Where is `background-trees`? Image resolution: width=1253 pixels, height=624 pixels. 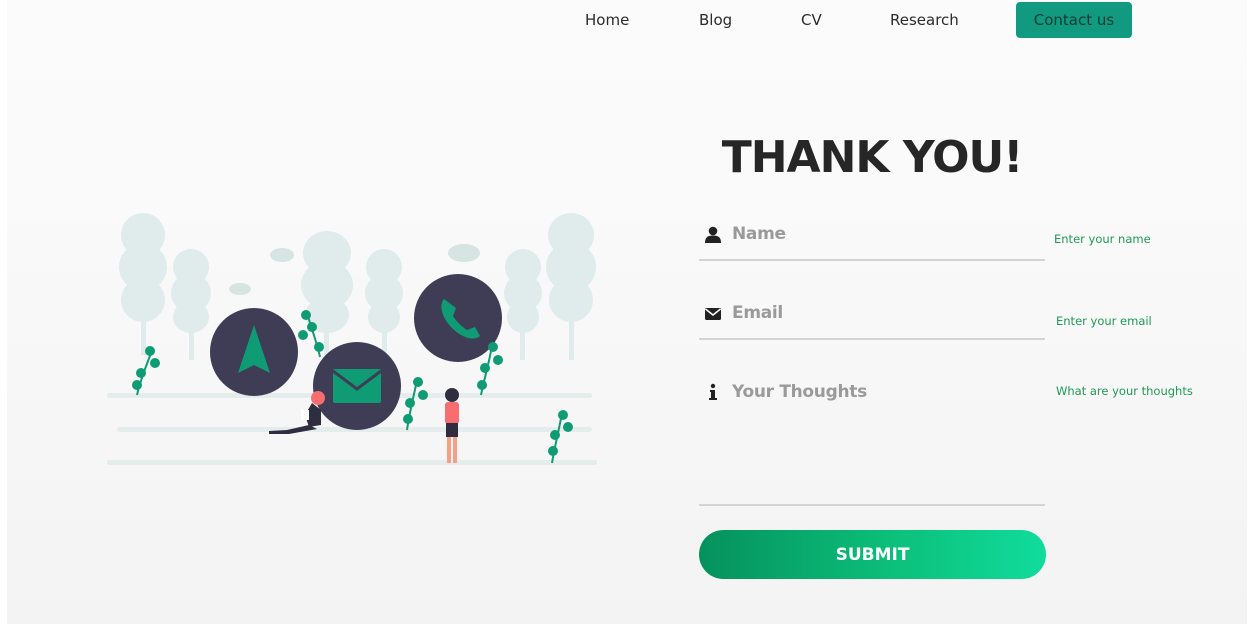 background-trees is located at coordinates (357, 286).